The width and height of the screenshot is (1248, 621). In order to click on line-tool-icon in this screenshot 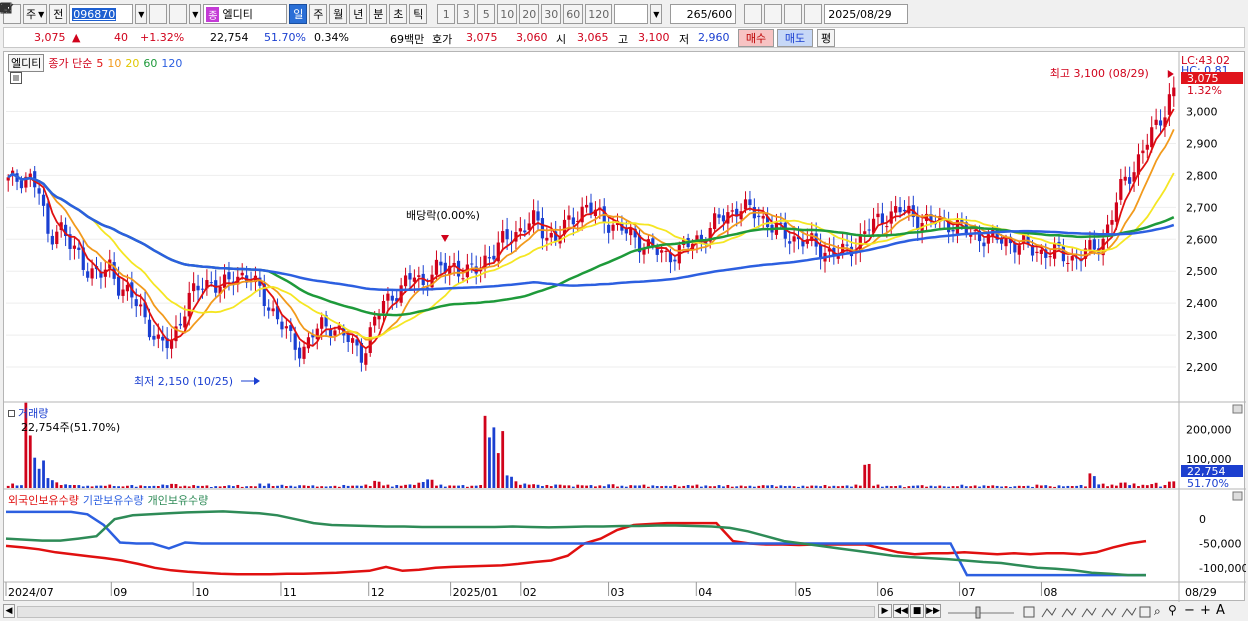, I will do `click(391, 13)`.